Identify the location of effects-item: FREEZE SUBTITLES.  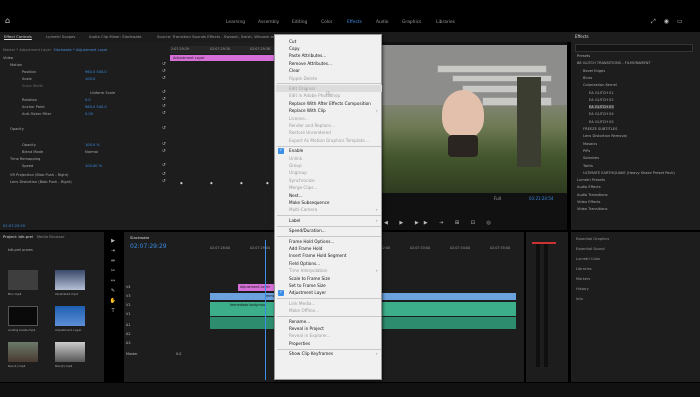
(600, 129).